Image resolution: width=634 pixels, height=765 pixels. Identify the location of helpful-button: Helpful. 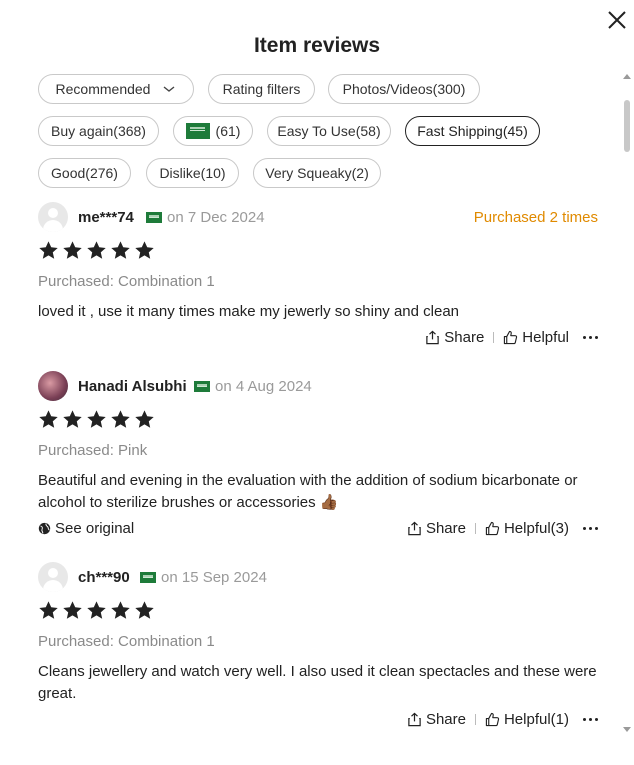
(536, 337).